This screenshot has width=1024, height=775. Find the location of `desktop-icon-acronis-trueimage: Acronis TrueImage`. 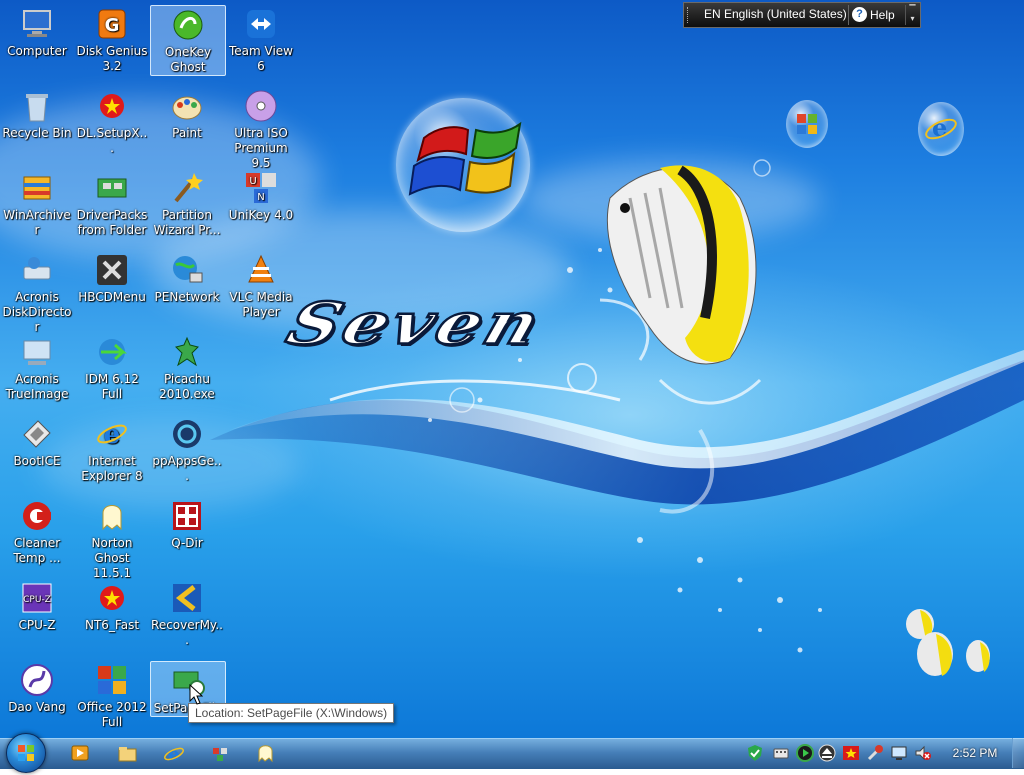

desktop-icon-acronis-trueimage: Acronis TrueImage is located at coordinates (37, 367).